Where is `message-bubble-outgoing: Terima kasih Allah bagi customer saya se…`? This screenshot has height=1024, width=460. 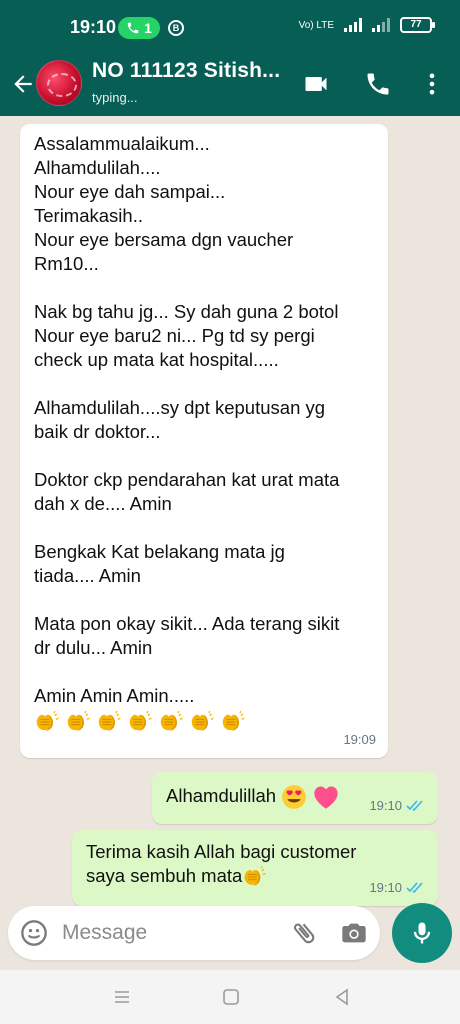 message-bubble-outgoing: Terima kasih Allah bagi customer saya se… is located at coordinates (255, 868).